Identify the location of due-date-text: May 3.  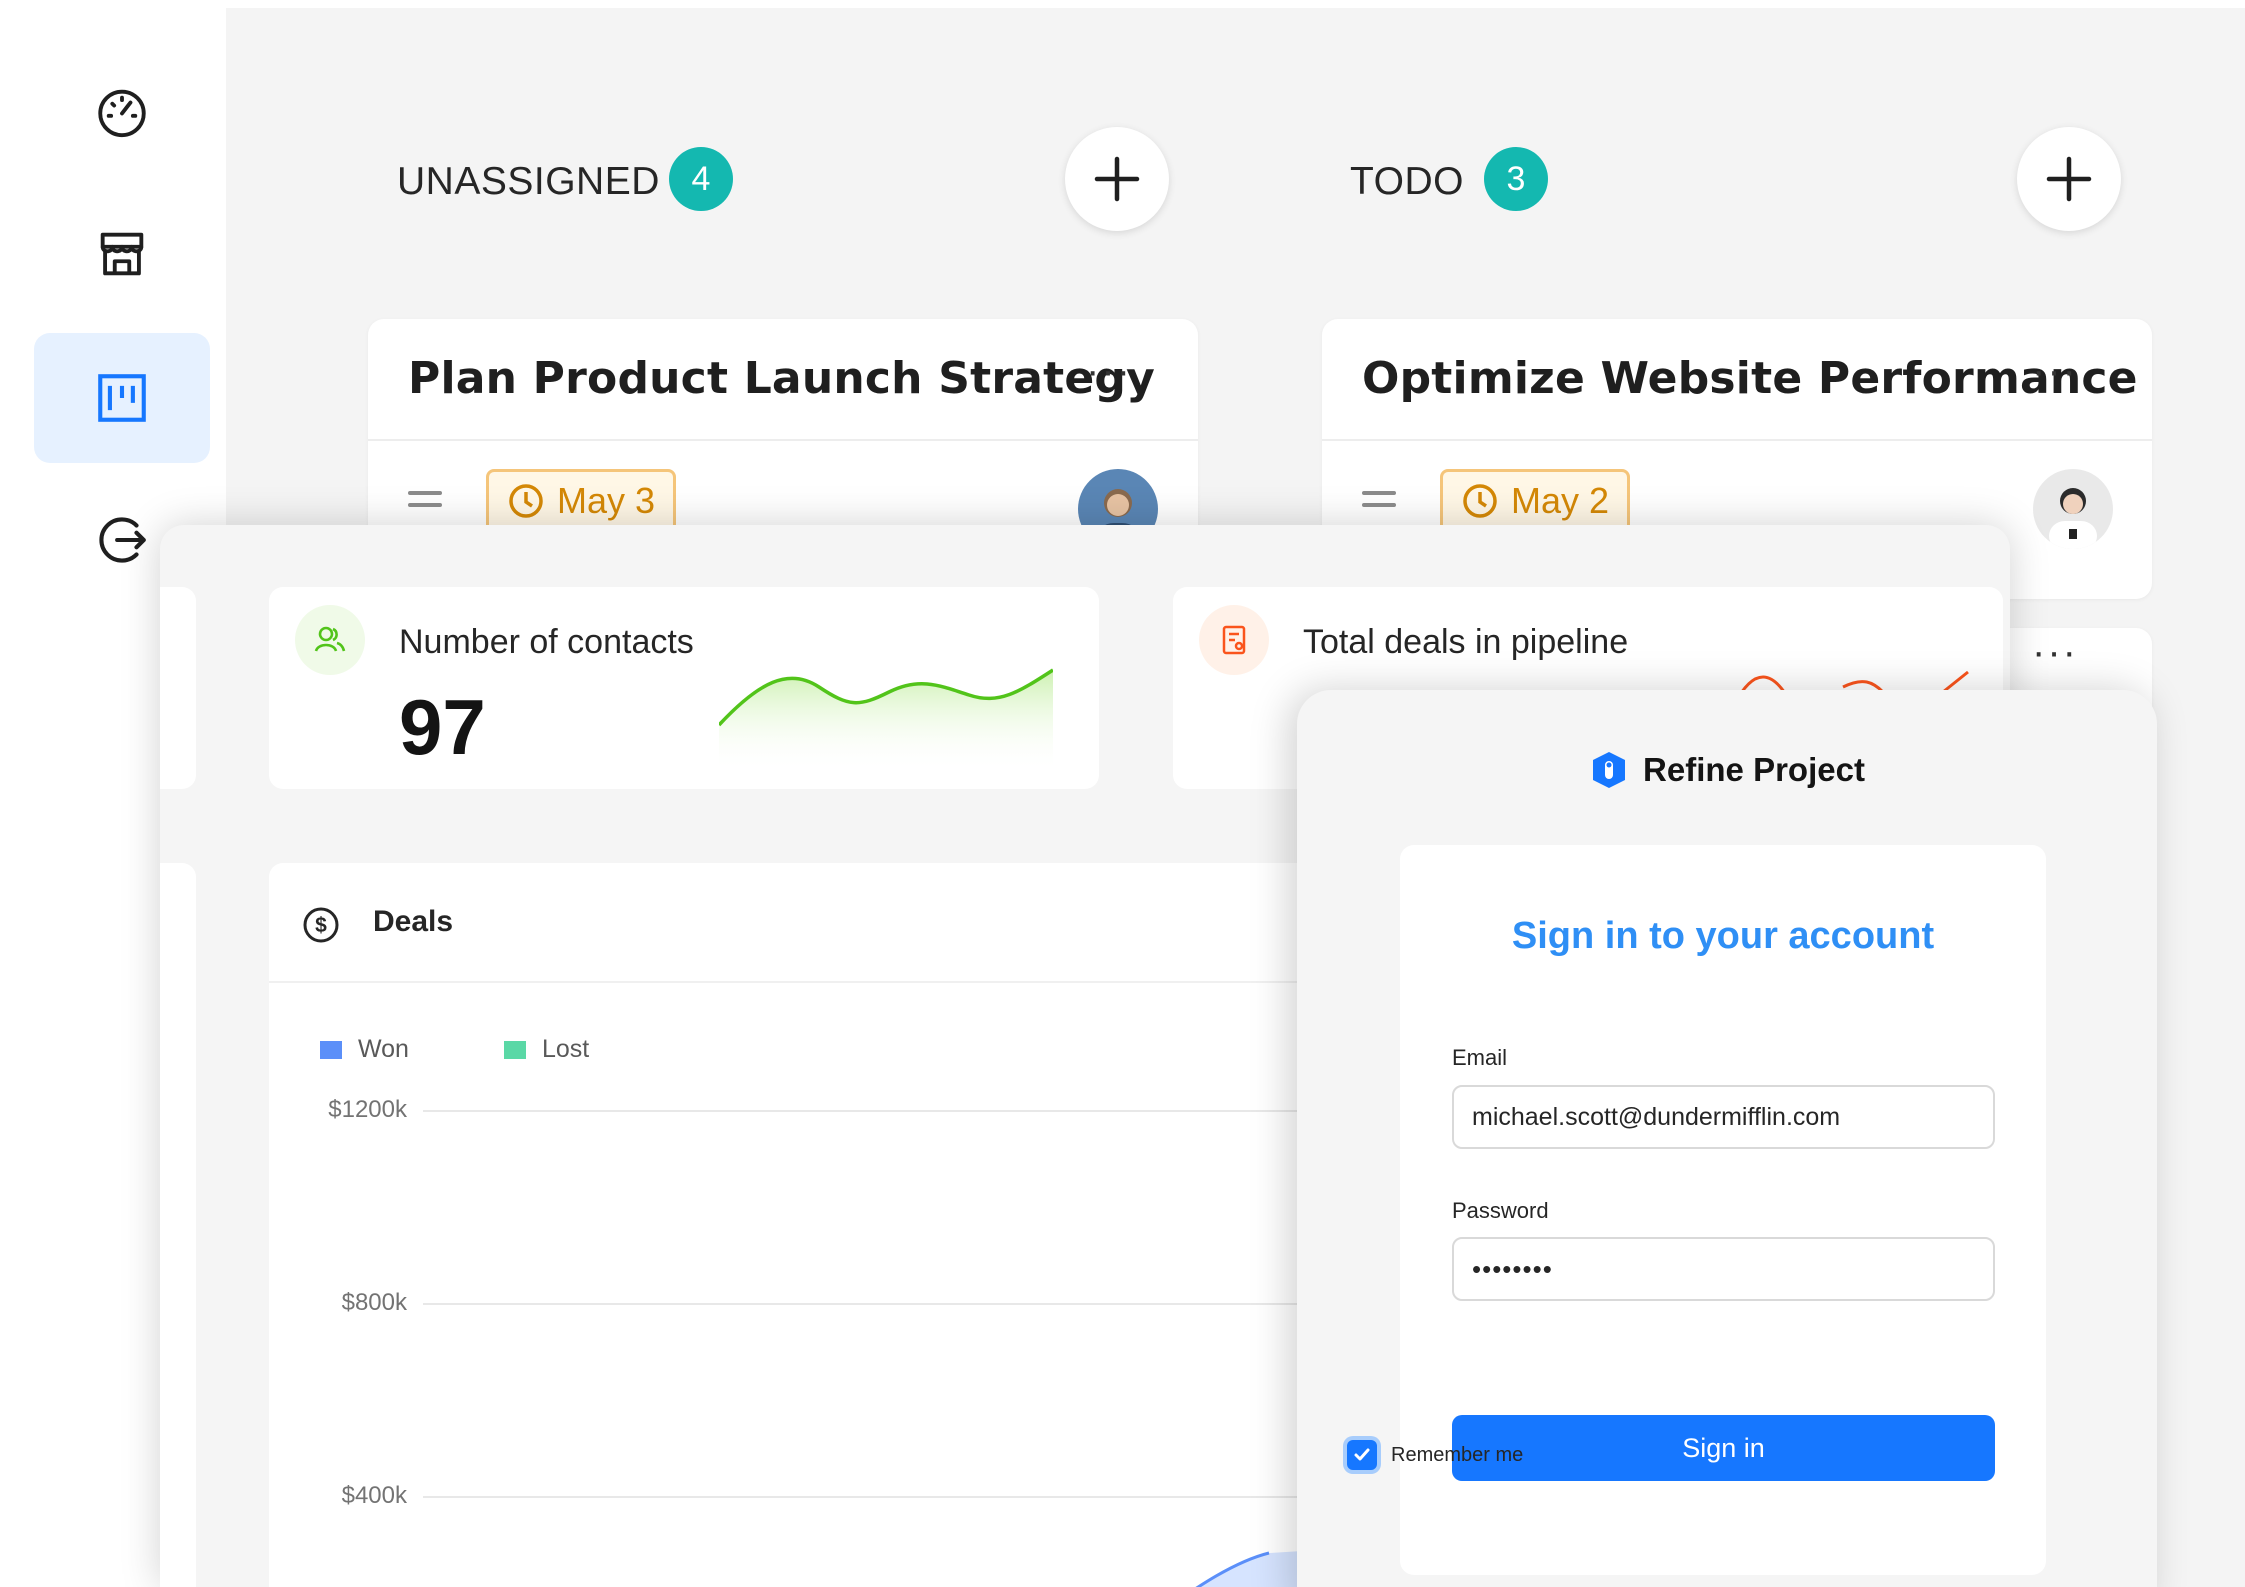
(606, 500).